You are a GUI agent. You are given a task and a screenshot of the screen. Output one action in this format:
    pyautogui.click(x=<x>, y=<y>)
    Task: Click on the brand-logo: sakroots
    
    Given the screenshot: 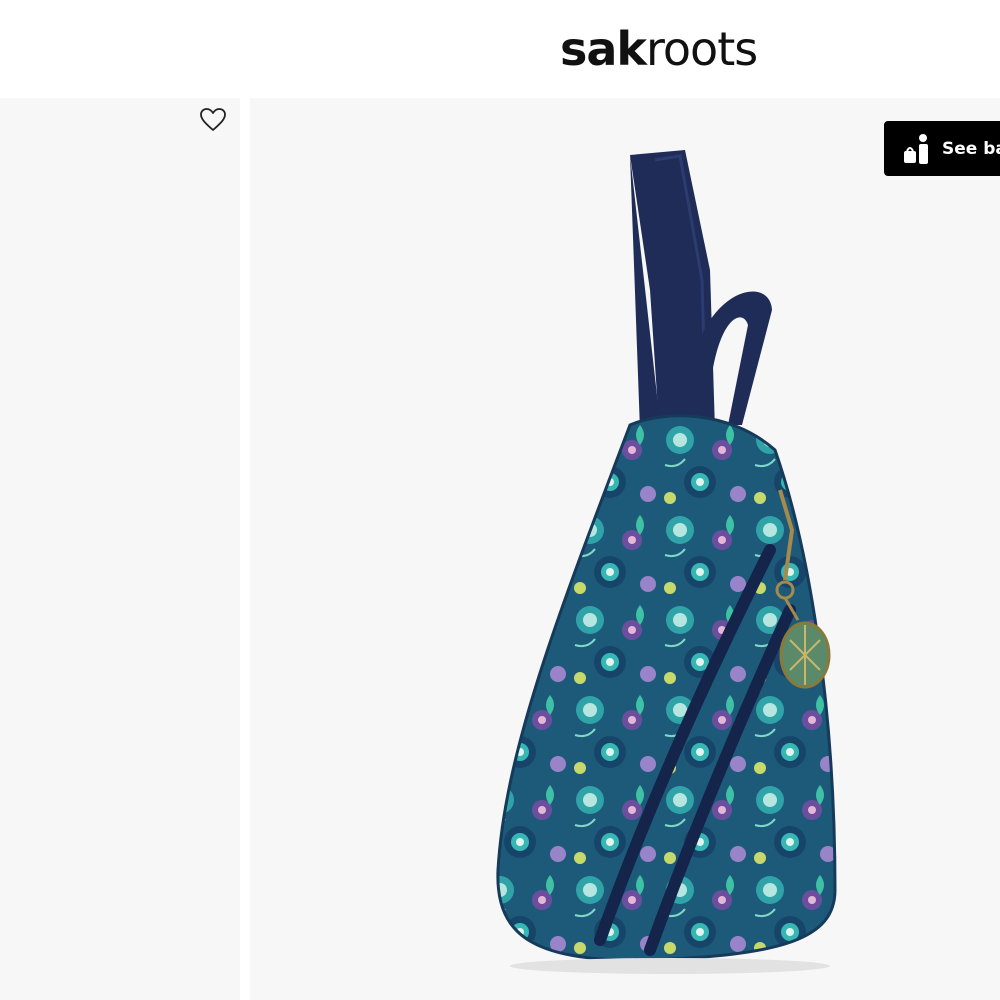 What is the action you would take?
    pyautogui.click(x=659, y=49)
    